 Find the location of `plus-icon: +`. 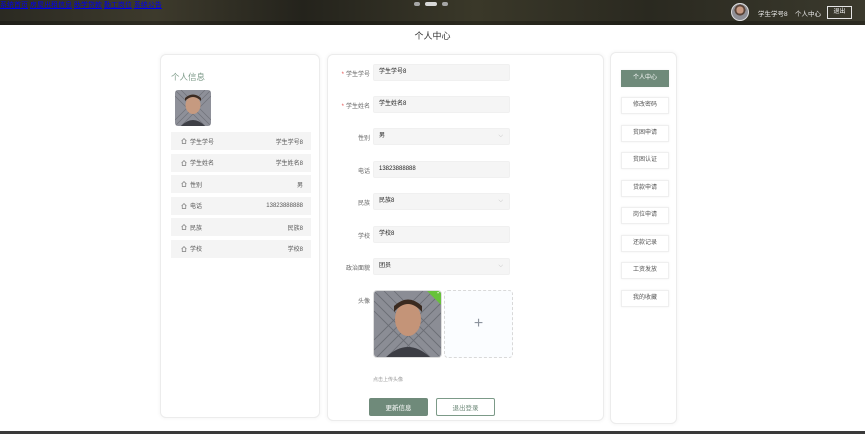

plus-icon: + is located at coordinates (478, 323).